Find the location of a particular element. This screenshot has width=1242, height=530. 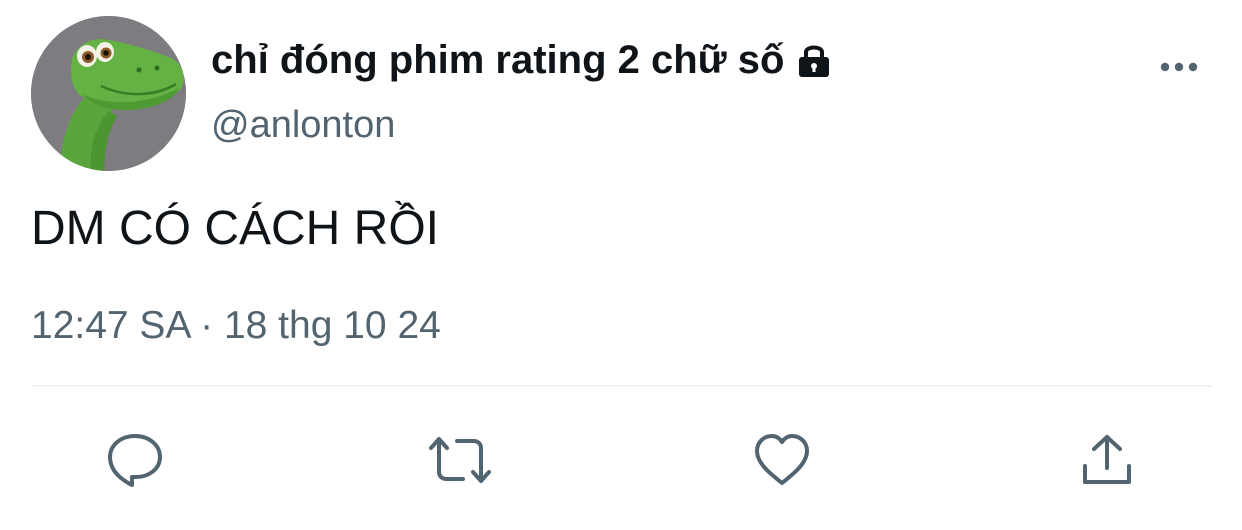

heart-icon is located at coordinates (782, 459).